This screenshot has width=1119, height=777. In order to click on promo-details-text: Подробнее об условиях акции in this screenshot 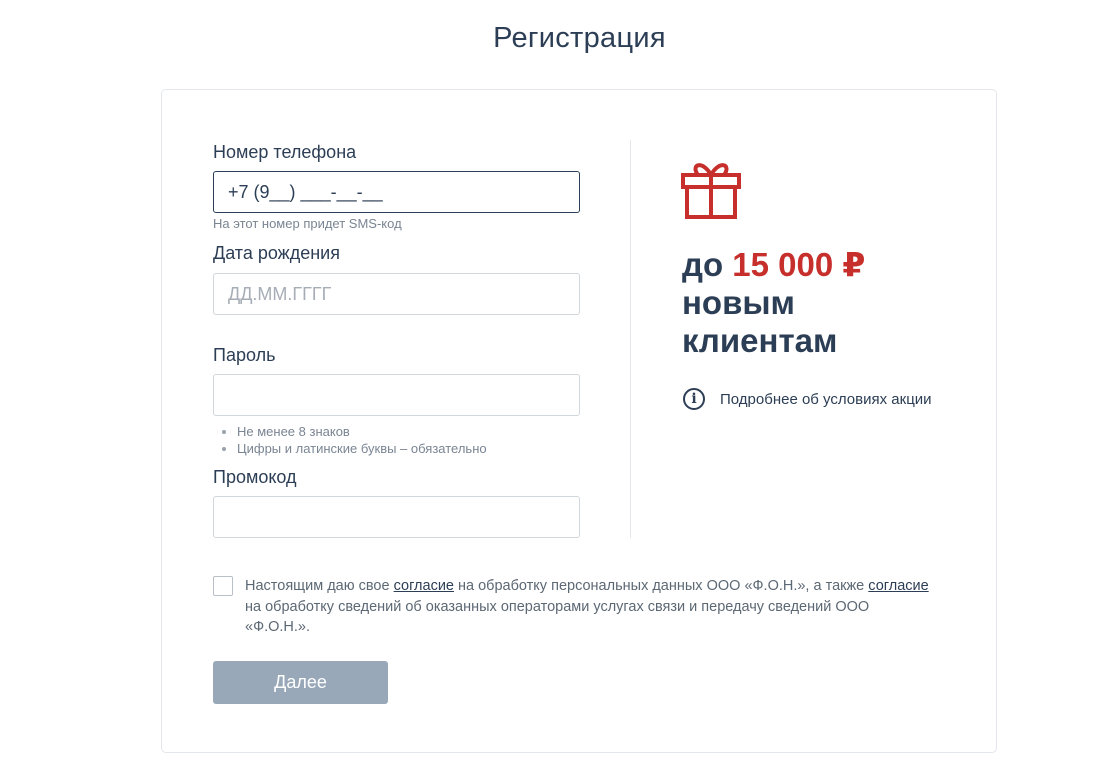, I will do `click(826, 399)`.